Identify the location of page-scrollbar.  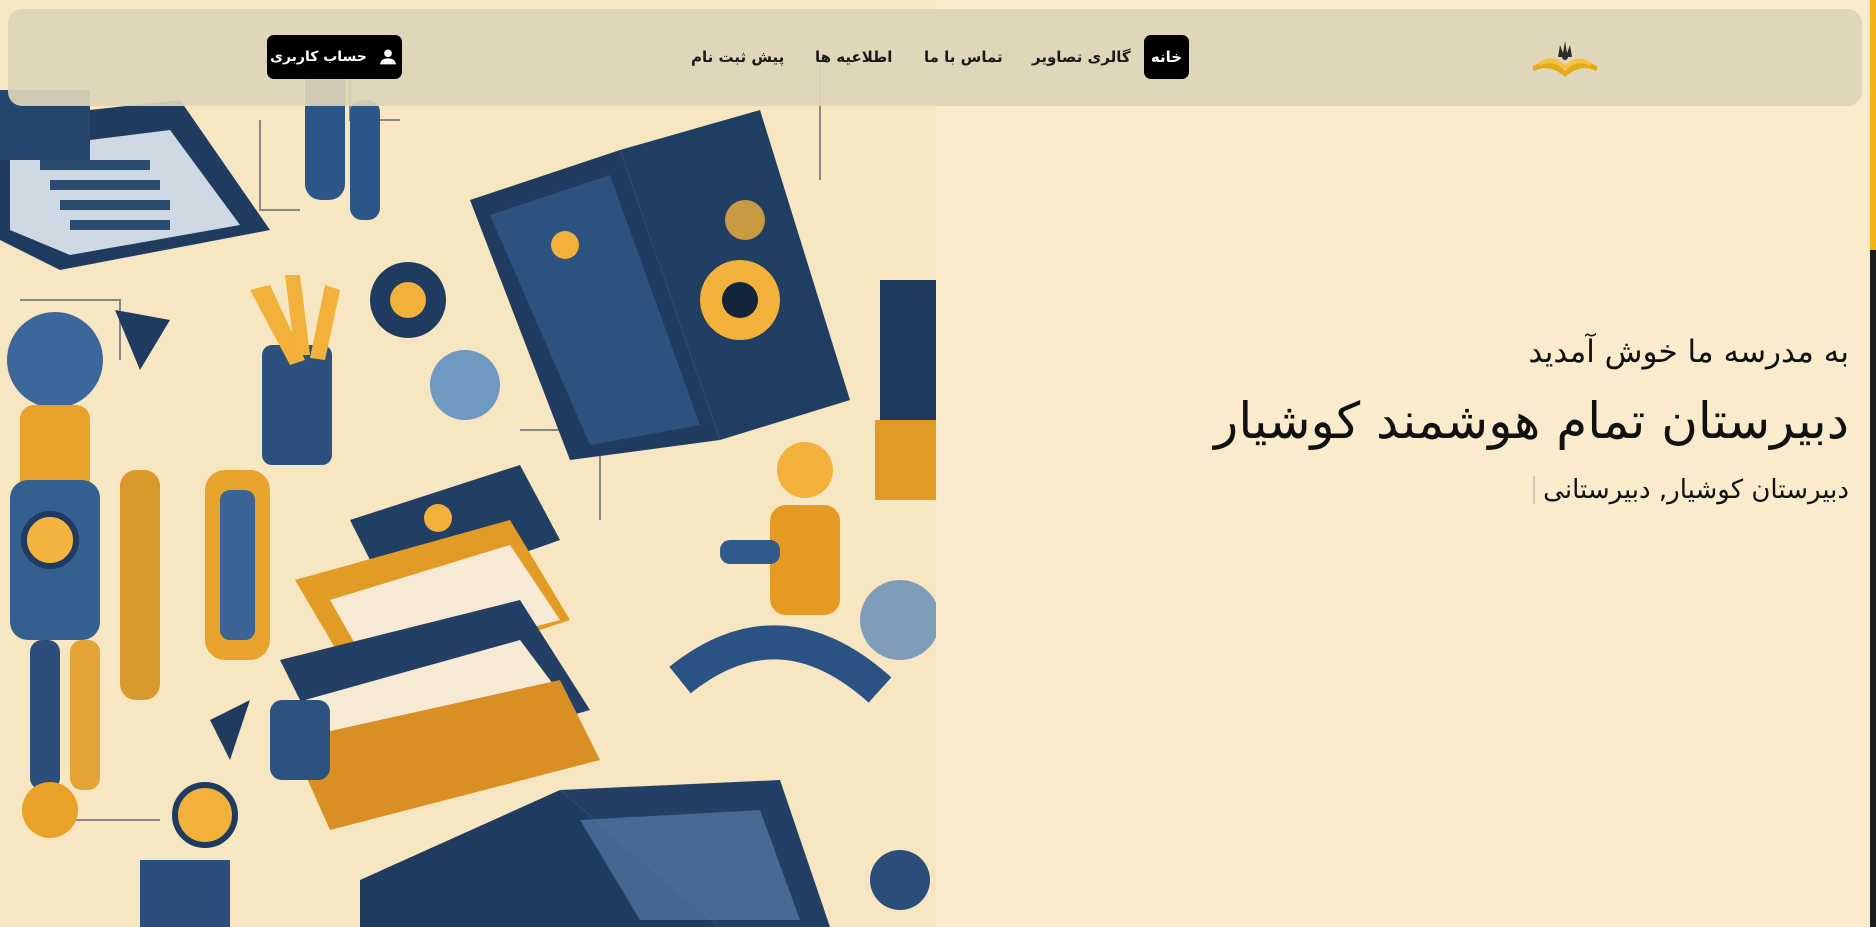
(1873, 463).